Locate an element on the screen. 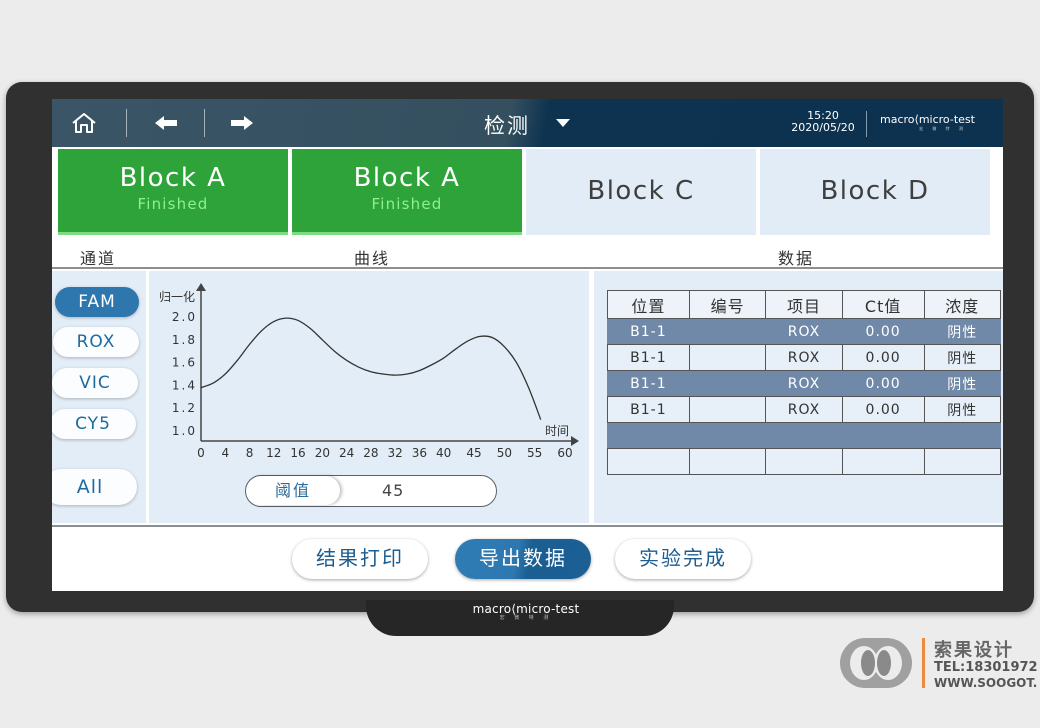 The height and width of the screenshot is (728, 1040). channel-cy5-button: CY5 is located at coordinates (94, 424).